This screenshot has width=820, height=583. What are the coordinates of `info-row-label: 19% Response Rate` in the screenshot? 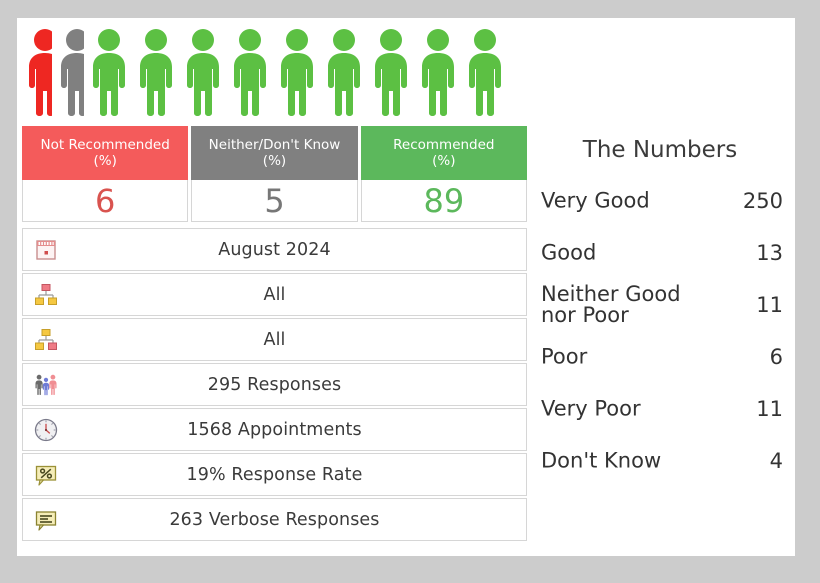 It's located at (274, 474).